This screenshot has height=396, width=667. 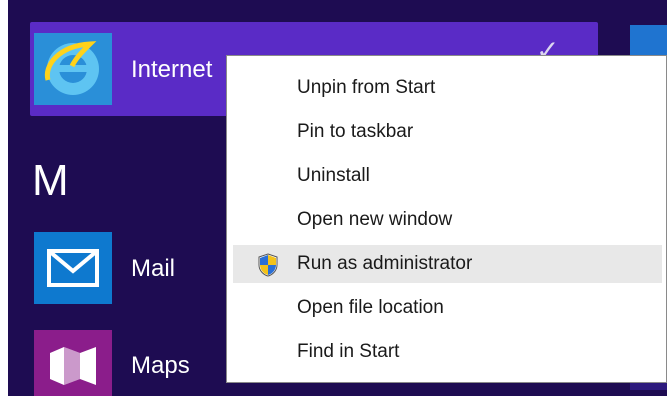 I want to click on group-letter: M, so click(x=50, y=181).